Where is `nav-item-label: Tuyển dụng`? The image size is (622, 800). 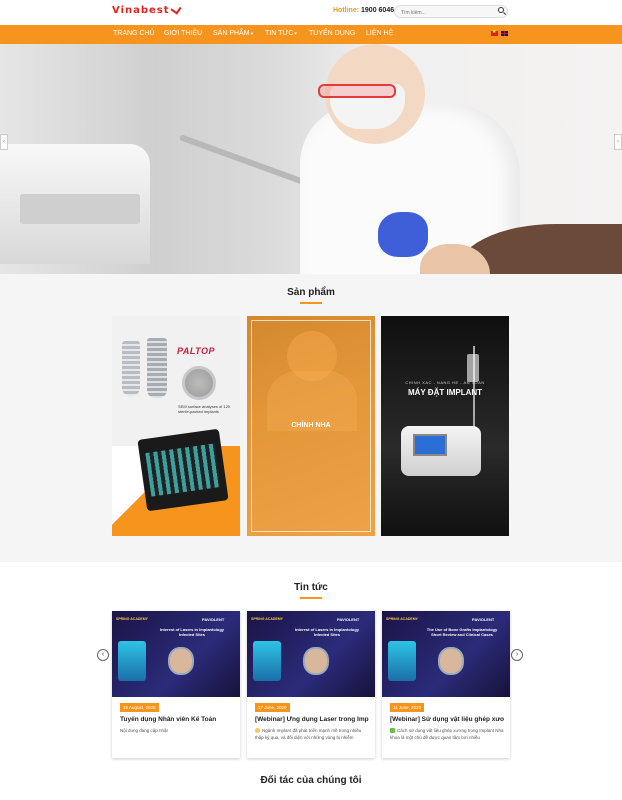 nav-item-label: Tuyển dụng is located at coordinates (332, 33).